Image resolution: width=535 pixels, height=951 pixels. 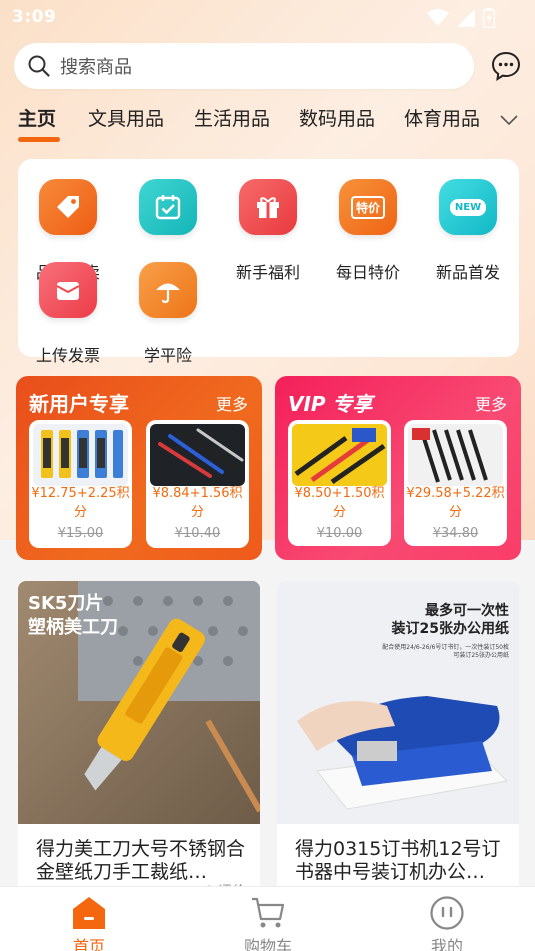 I want to click on tab-sports: 体育用品, so click(x=442, y=117).